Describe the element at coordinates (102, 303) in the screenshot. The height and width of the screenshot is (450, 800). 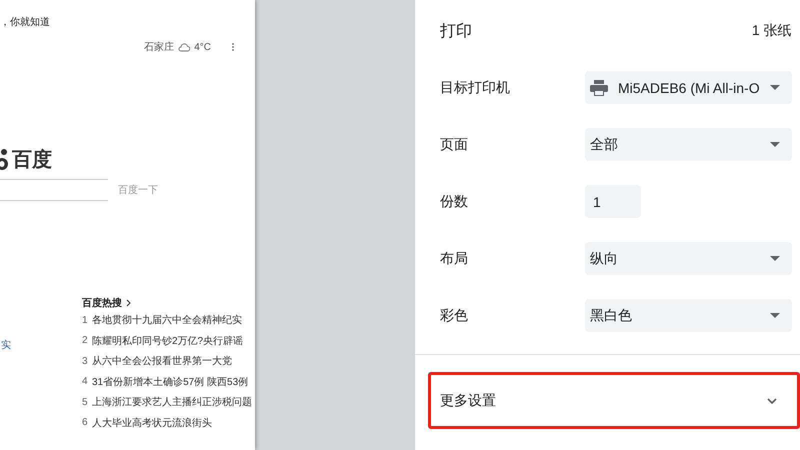
I see `hot-list-title: 百度热搜` at that location.